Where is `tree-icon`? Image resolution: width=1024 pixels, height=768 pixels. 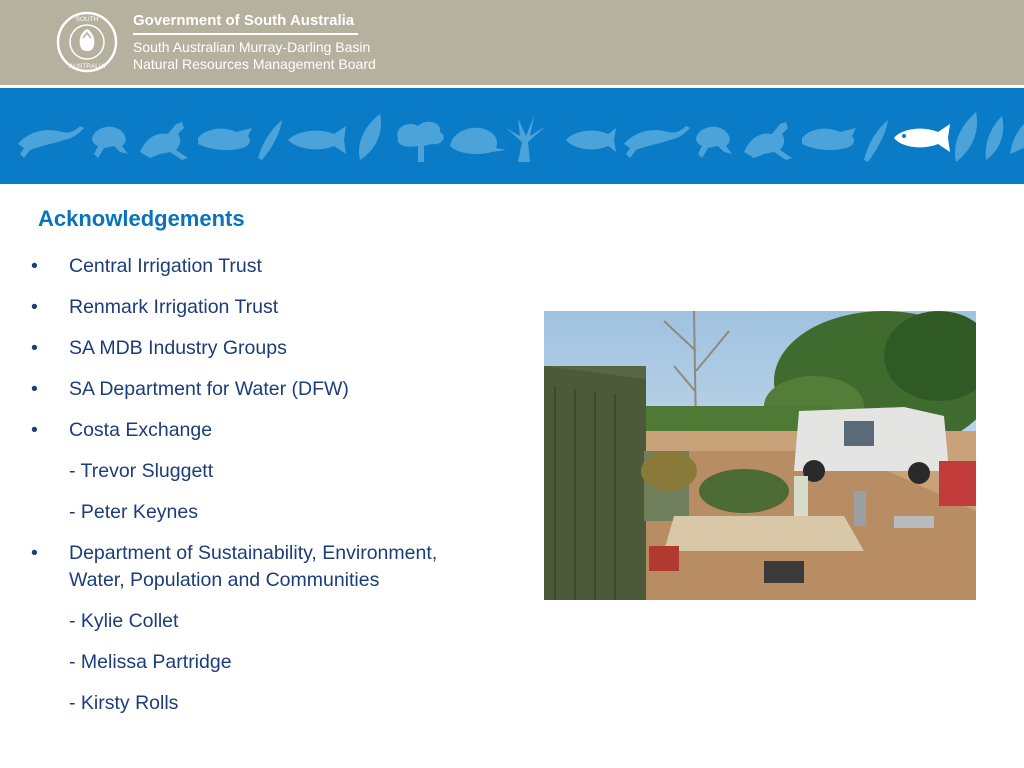
tree-icon is located at coordinates (420, 141).